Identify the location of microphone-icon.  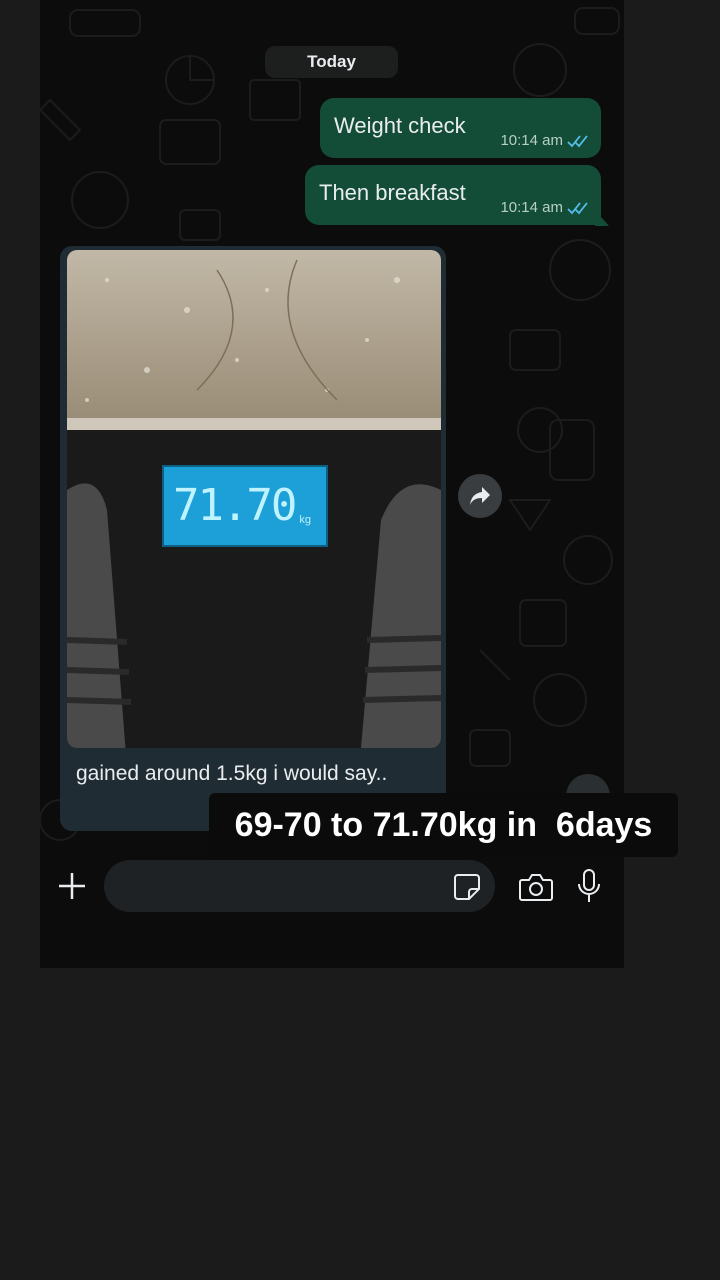
(589, 886).